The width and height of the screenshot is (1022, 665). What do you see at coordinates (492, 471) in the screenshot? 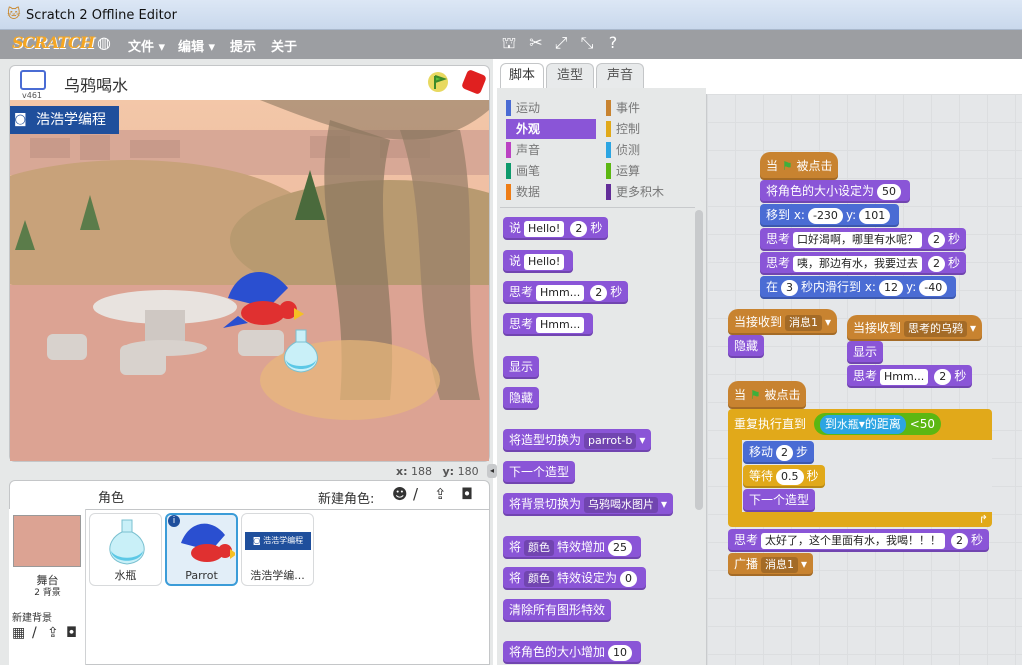
I see `collapse-arrow-icon: ◂` at bounding box center [492, 471].